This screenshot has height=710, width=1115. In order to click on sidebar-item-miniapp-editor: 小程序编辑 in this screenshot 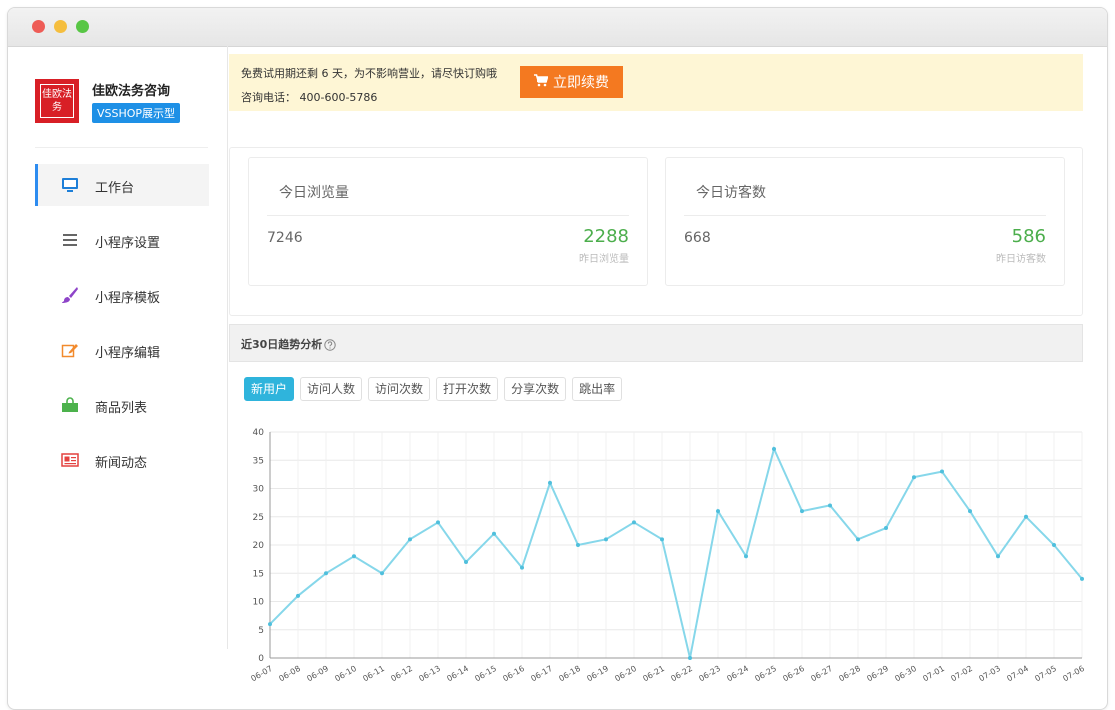, I will do `click(122, 350)`.